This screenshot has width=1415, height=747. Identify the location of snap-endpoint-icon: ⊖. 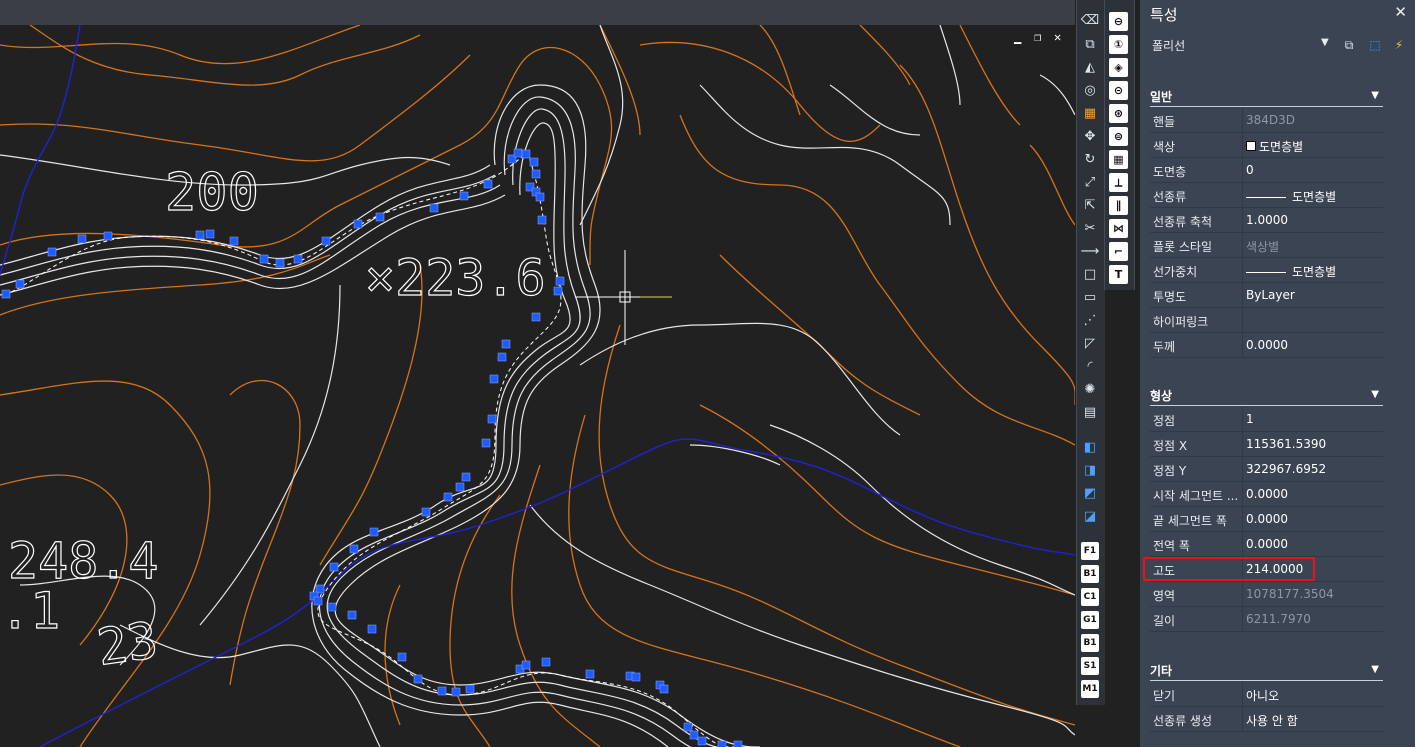
(1118, 21).